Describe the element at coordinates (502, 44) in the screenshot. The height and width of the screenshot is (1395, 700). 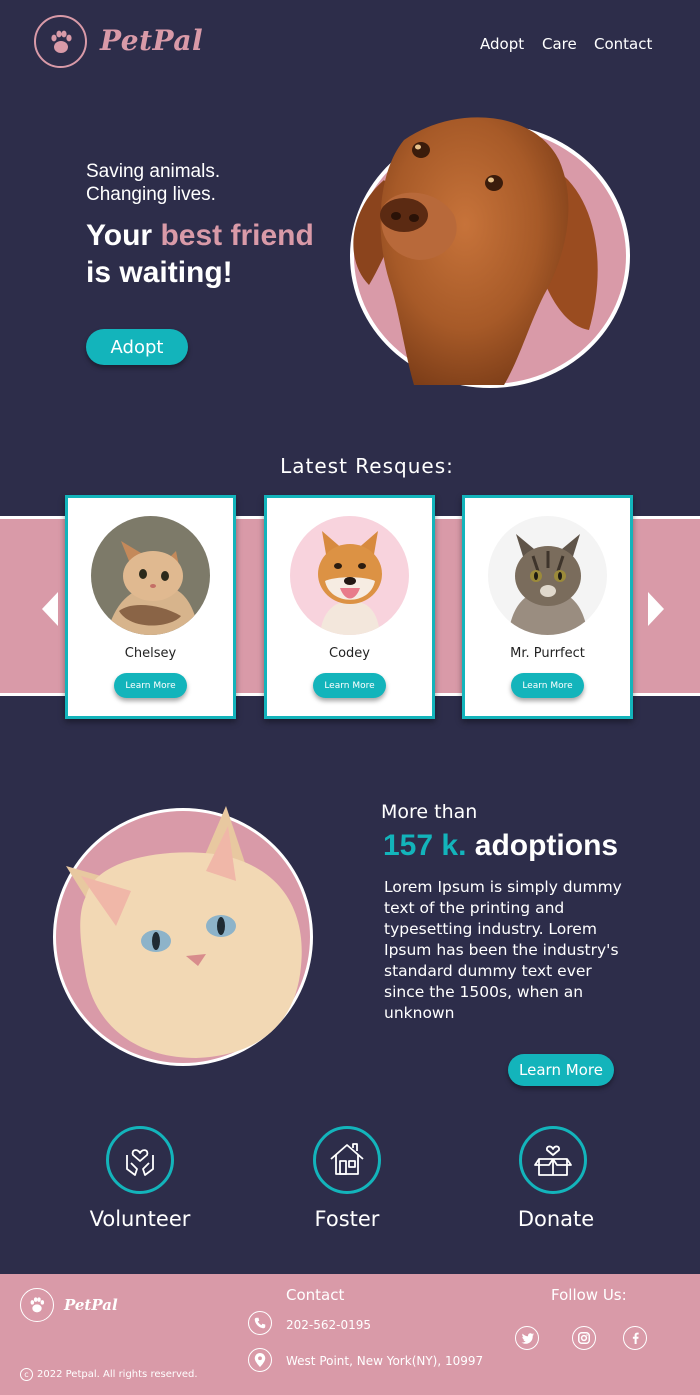
I see `nav-adopt: Adopt` at that location.